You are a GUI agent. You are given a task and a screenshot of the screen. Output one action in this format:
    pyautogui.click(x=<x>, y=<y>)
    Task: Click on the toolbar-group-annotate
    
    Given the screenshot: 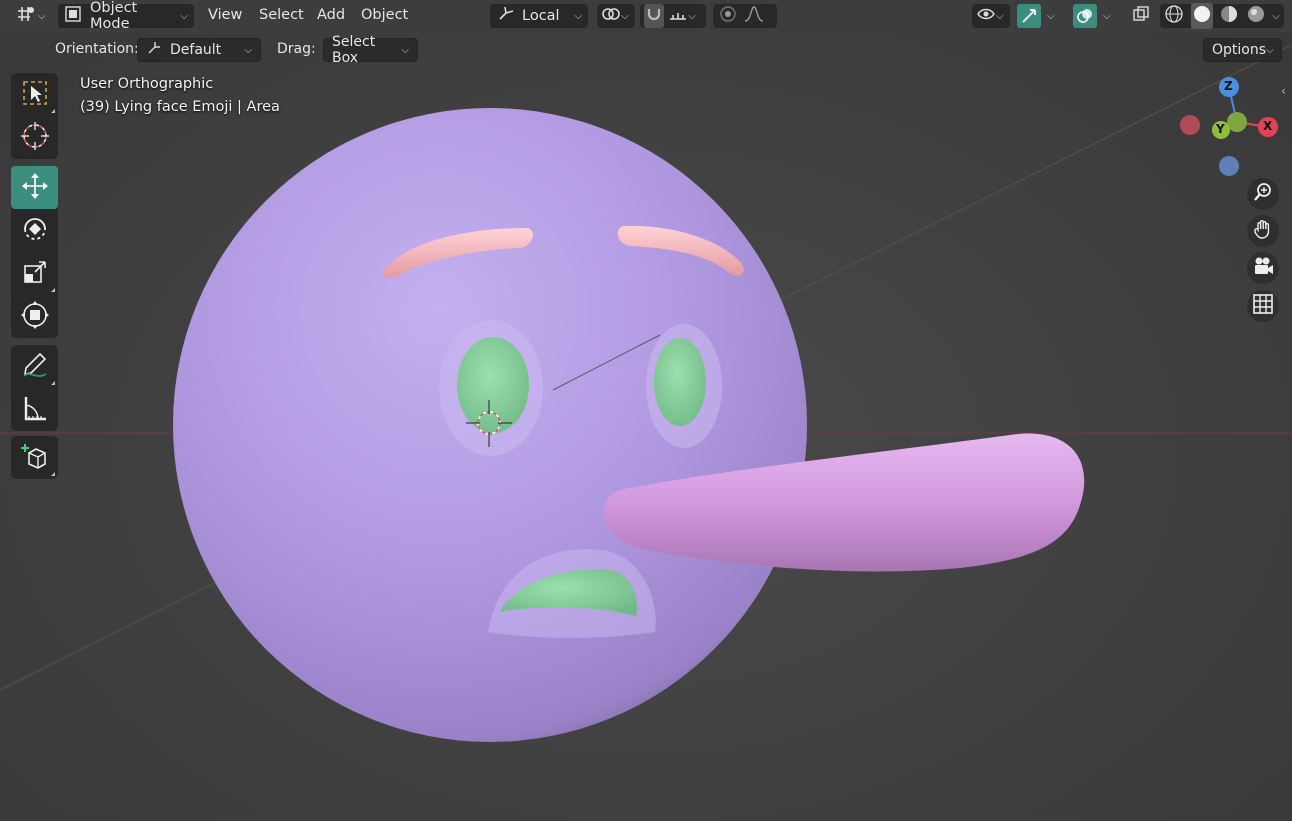 What is the action you would take?
    pyautogui.click(x=34, y=388)
    